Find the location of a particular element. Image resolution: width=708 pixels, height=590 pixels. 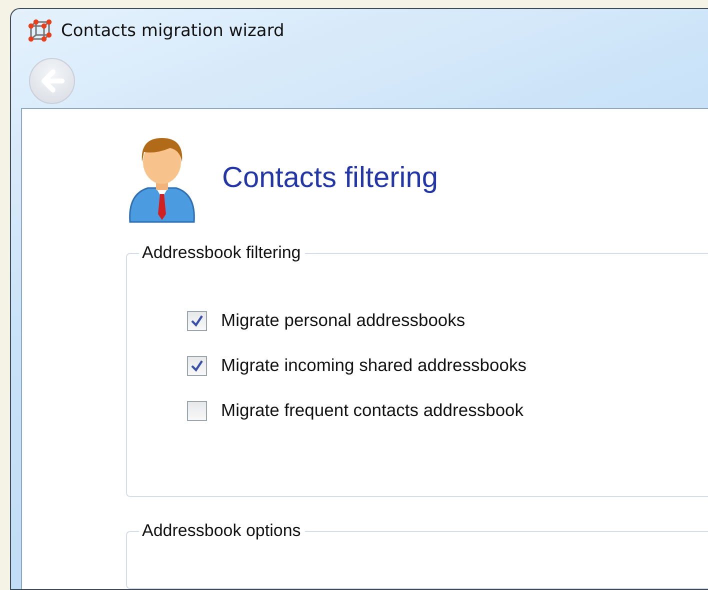

group-legend: Addressbook filtering is located at coordinates (222, 253).